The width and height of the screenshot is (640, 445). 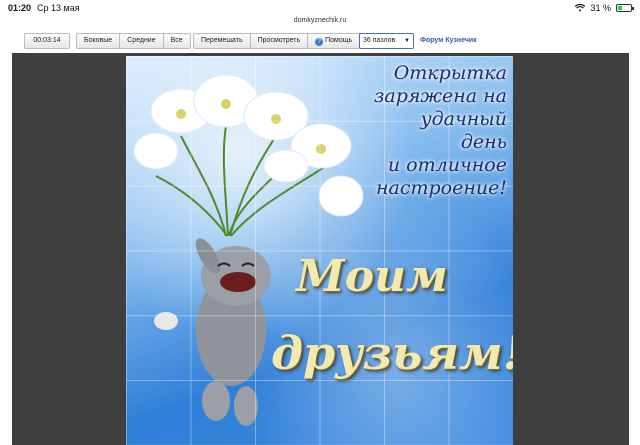 I want to click on view-filter-group: Боковые Средние Все, so click(x=133, y=41).